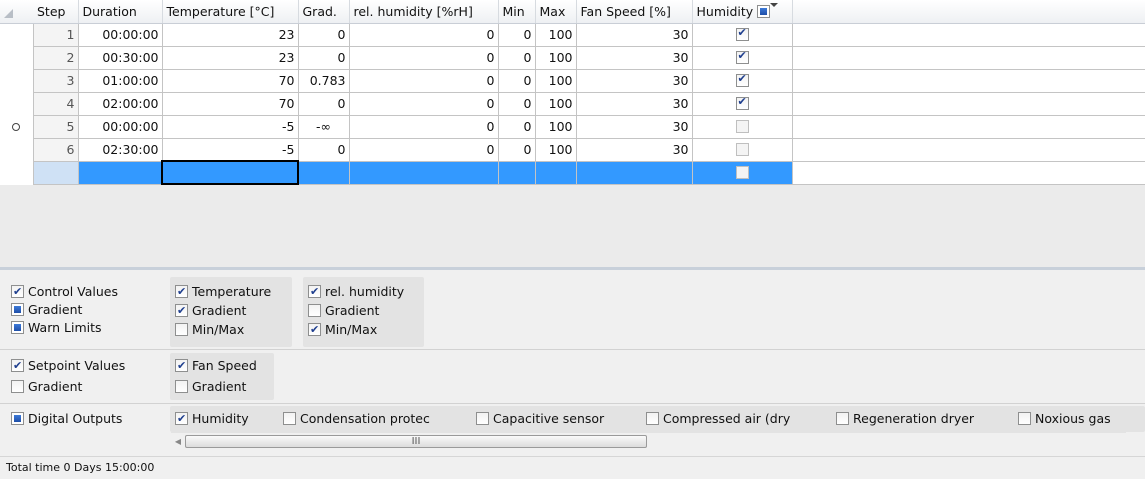 The image size is (1145, 479). Describe the element at coordinates (356, 291) in the screenshot. I see `rel-humidity-checkbox: rel. humidity` at that location.